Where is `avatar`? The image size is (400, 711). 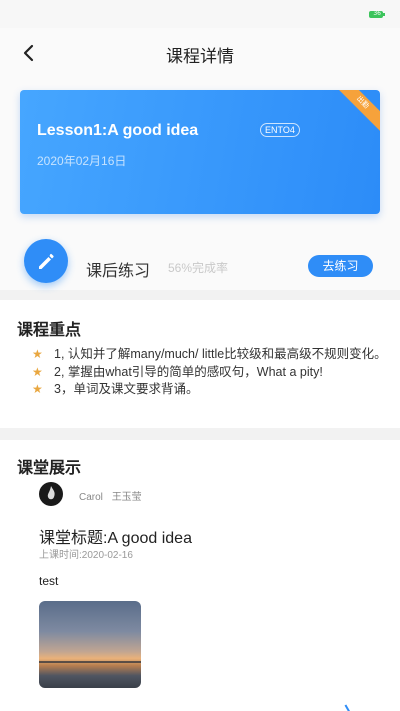 avatar is located at coordinates (51, 494).